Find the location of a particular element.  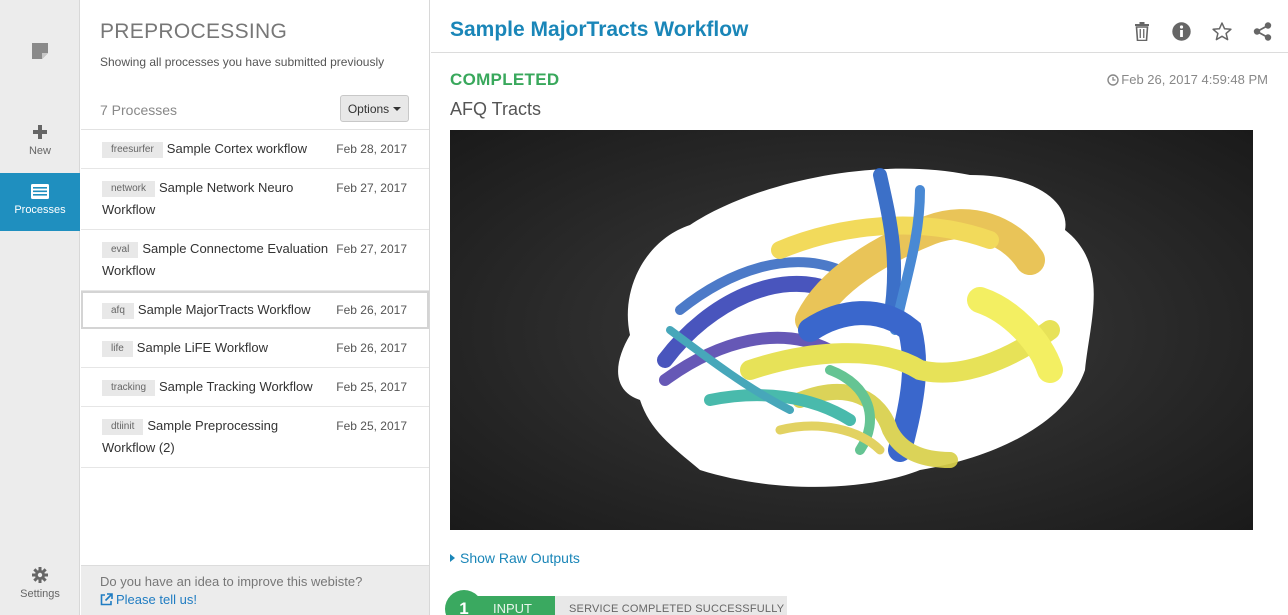

list-icon is located at coordinates (40, 191).